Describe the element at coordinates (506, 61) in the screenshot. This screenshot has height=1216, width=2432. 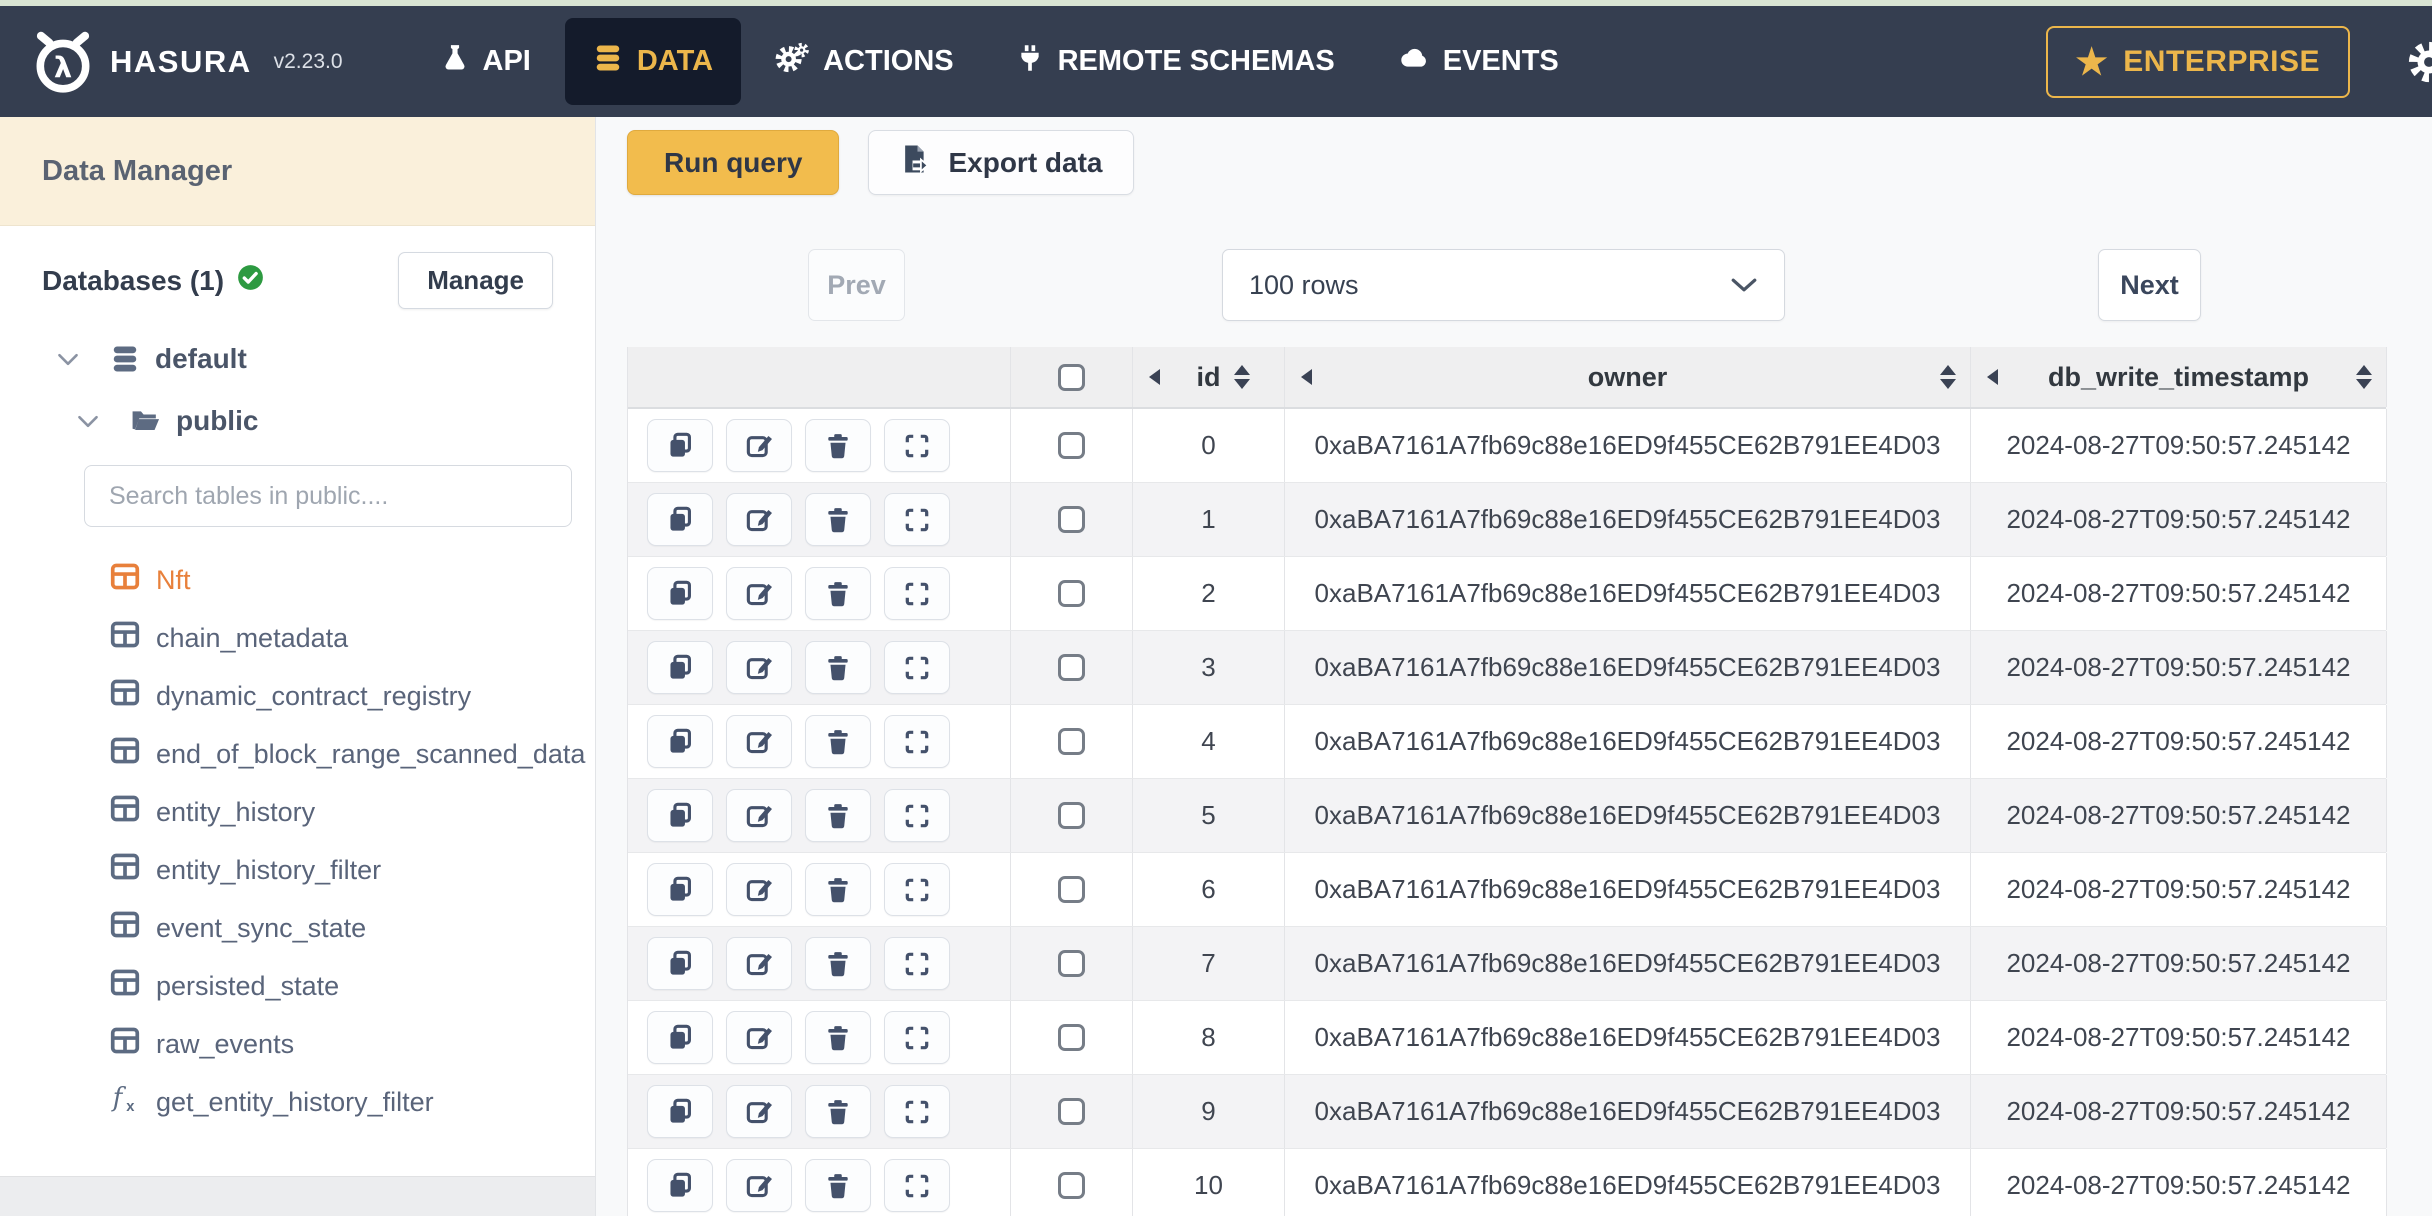
I see `nav-tab-label: API` at that location.